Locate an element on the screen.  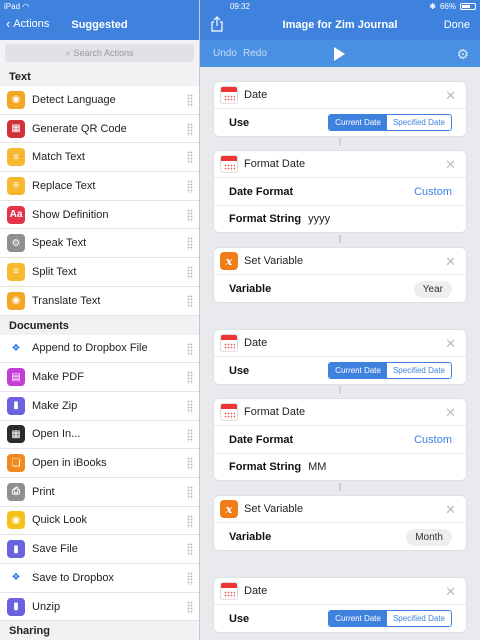
battery-percent: 66% is located at coordinates (447, 6).